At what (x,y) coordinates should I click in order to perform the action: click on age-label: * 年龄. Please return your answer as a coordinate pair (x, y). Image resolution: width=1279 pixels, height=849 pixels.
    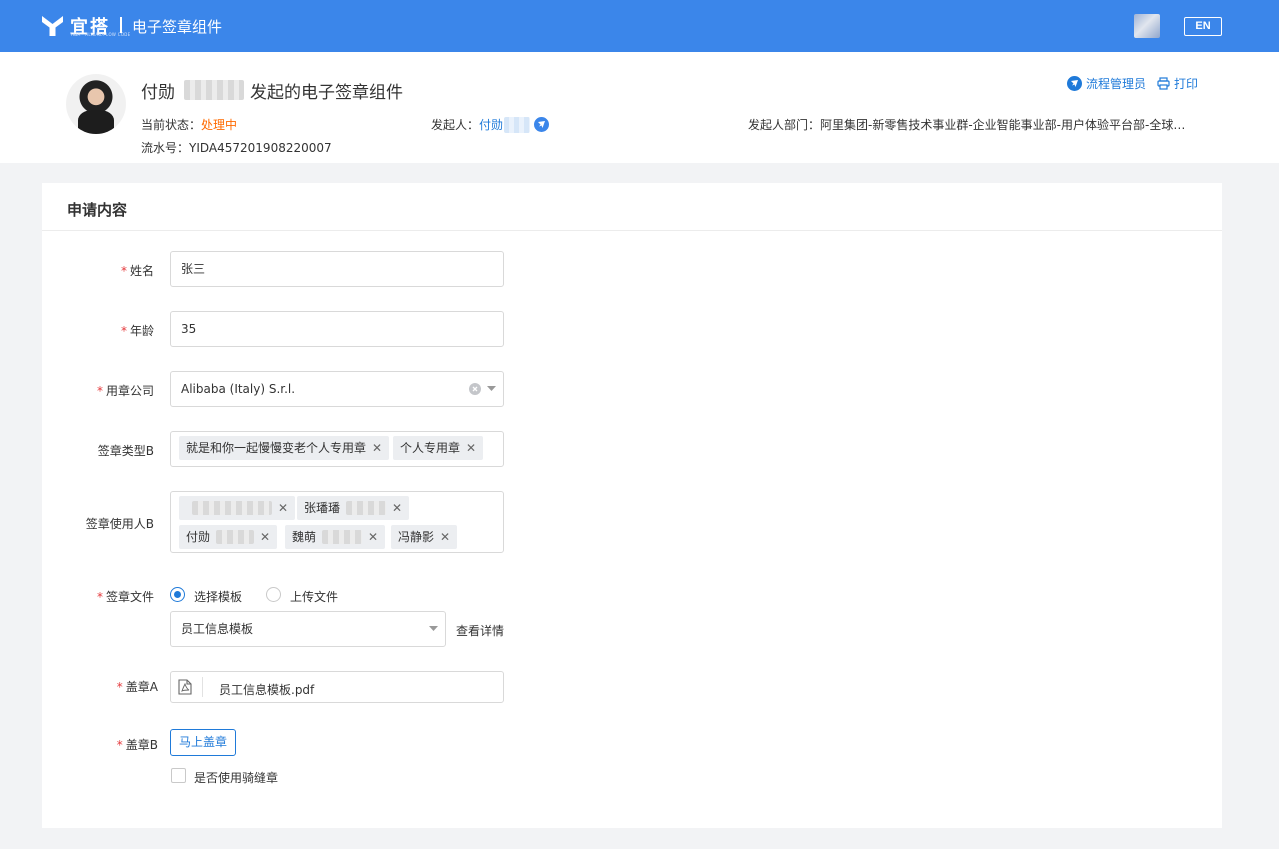
    Looking at the image, I should click on (137, 331).